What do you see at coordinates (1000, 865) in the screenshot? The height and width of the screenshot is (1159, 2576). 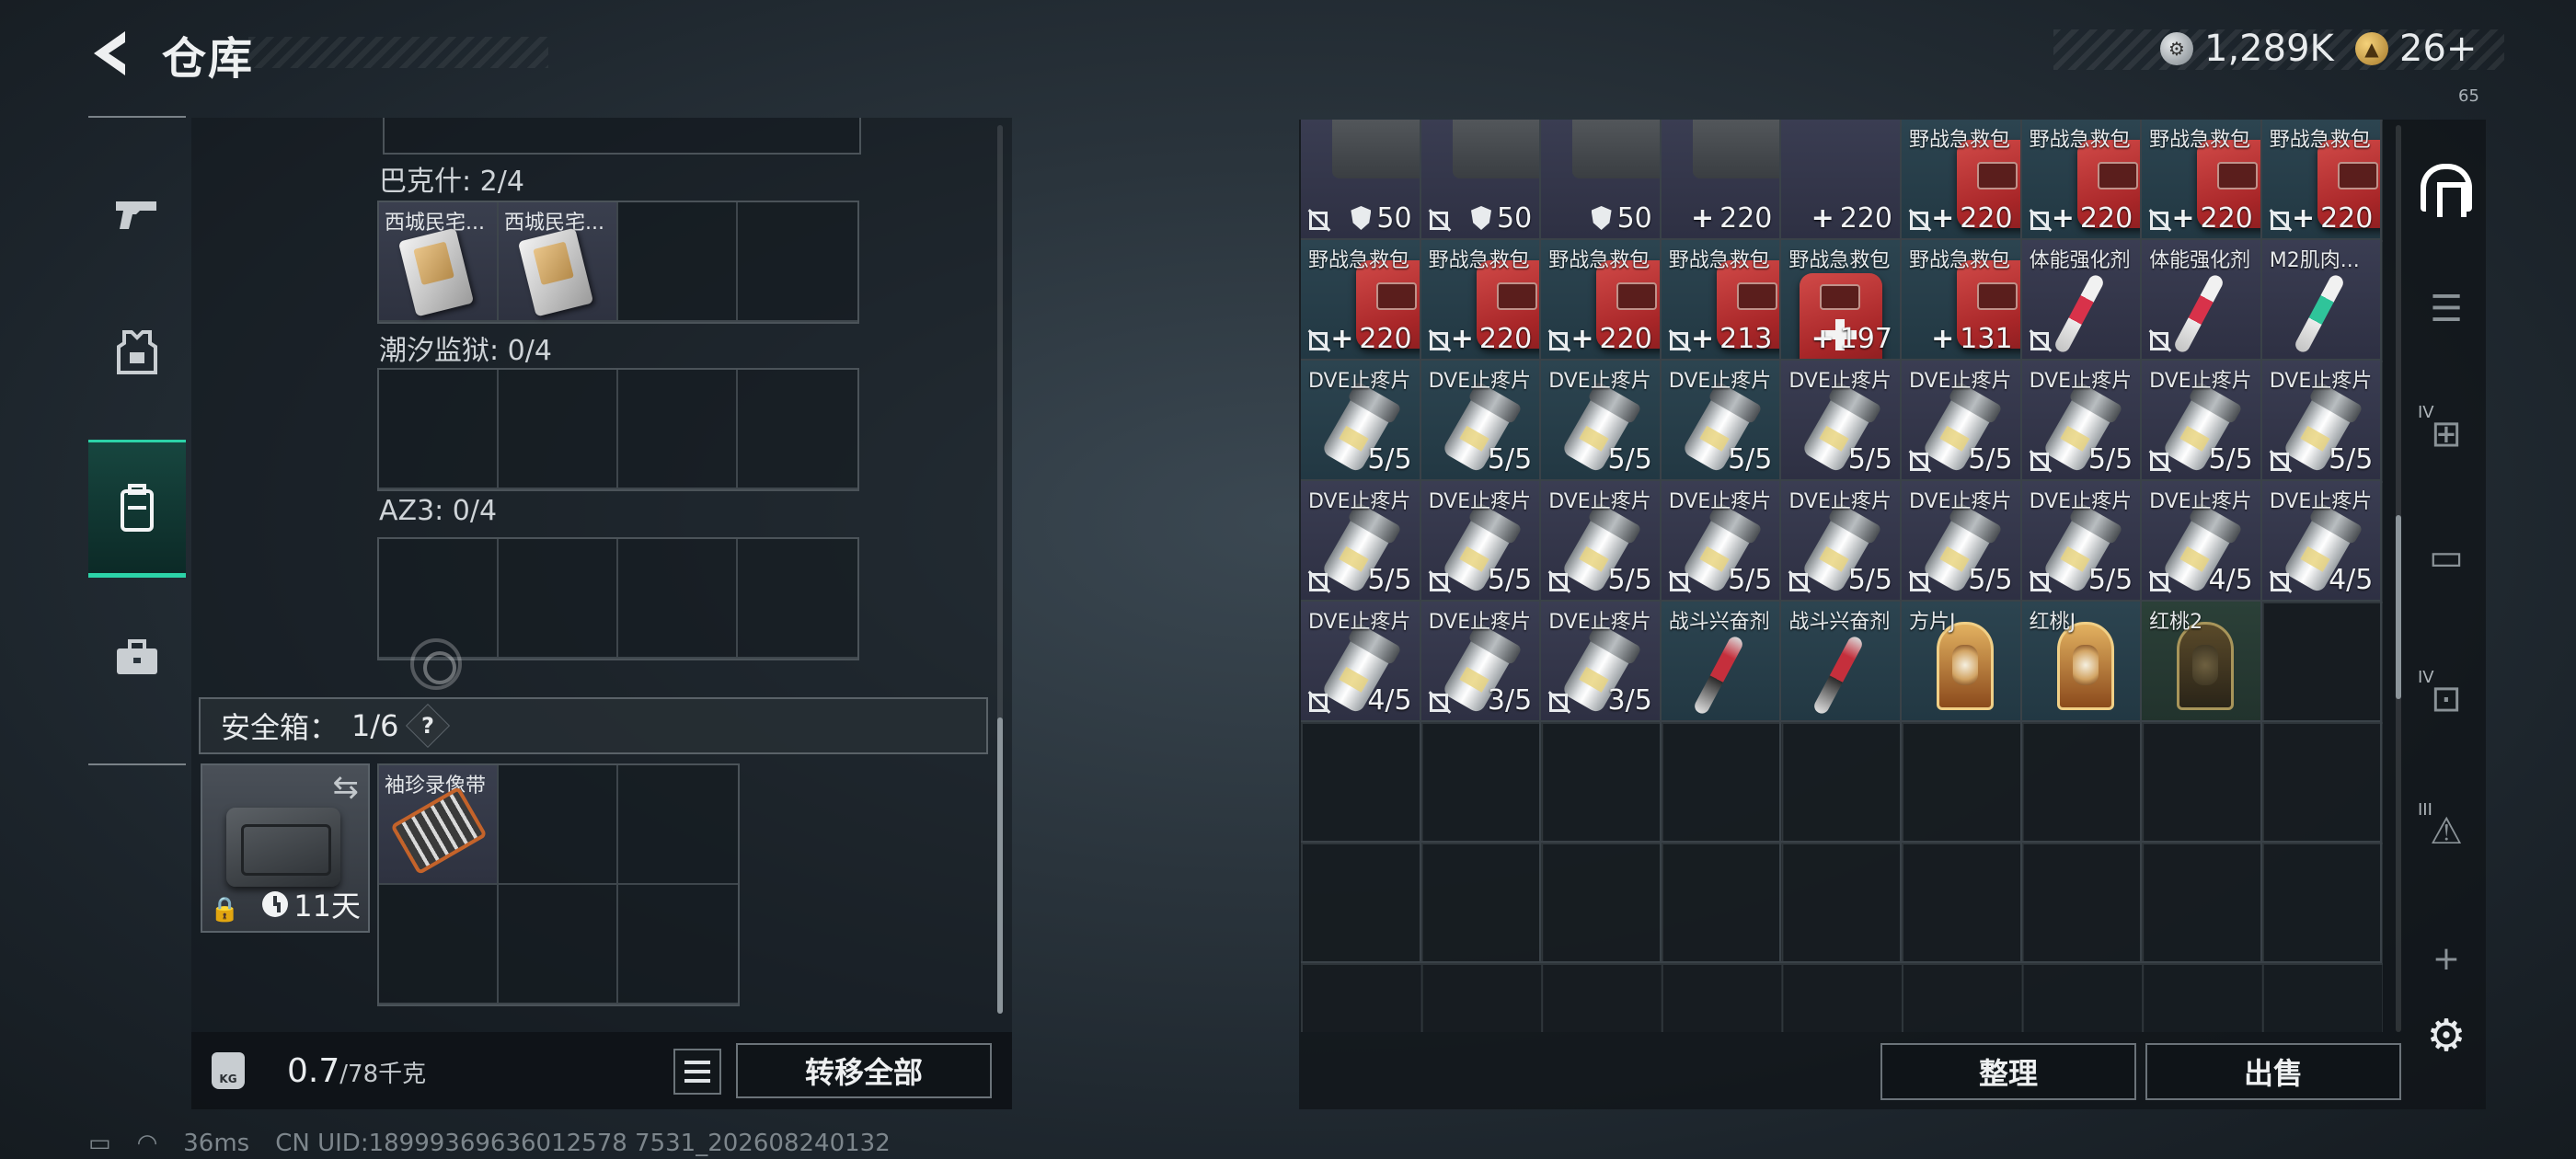 I see `backpack-scroll-thumb` at bounding box center [1000, 865].